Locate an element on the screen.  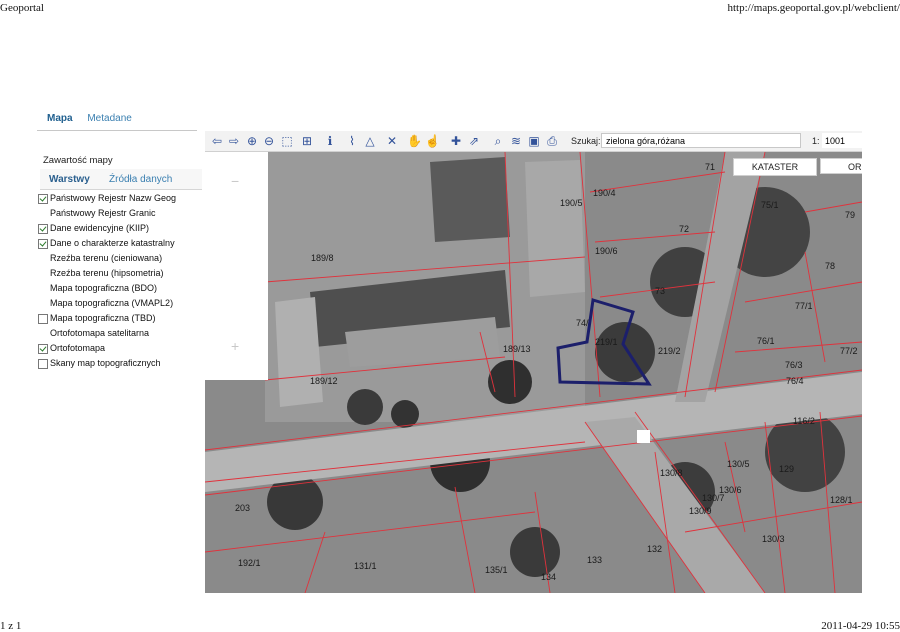
kataster-button: KATASTER is located at coordinates (775, 167).